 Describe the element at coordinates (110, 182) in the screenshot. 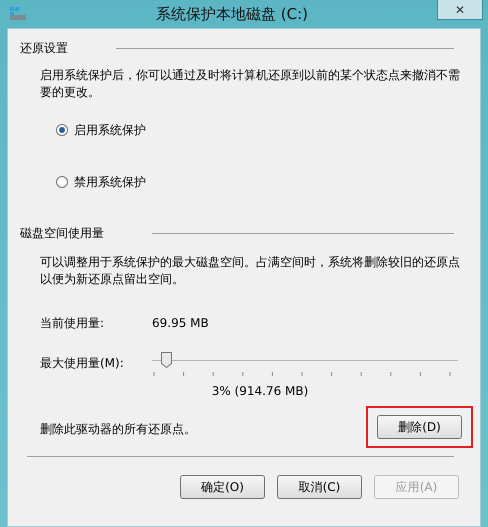

I see `radio-label: 禁用系统保护` at that location.